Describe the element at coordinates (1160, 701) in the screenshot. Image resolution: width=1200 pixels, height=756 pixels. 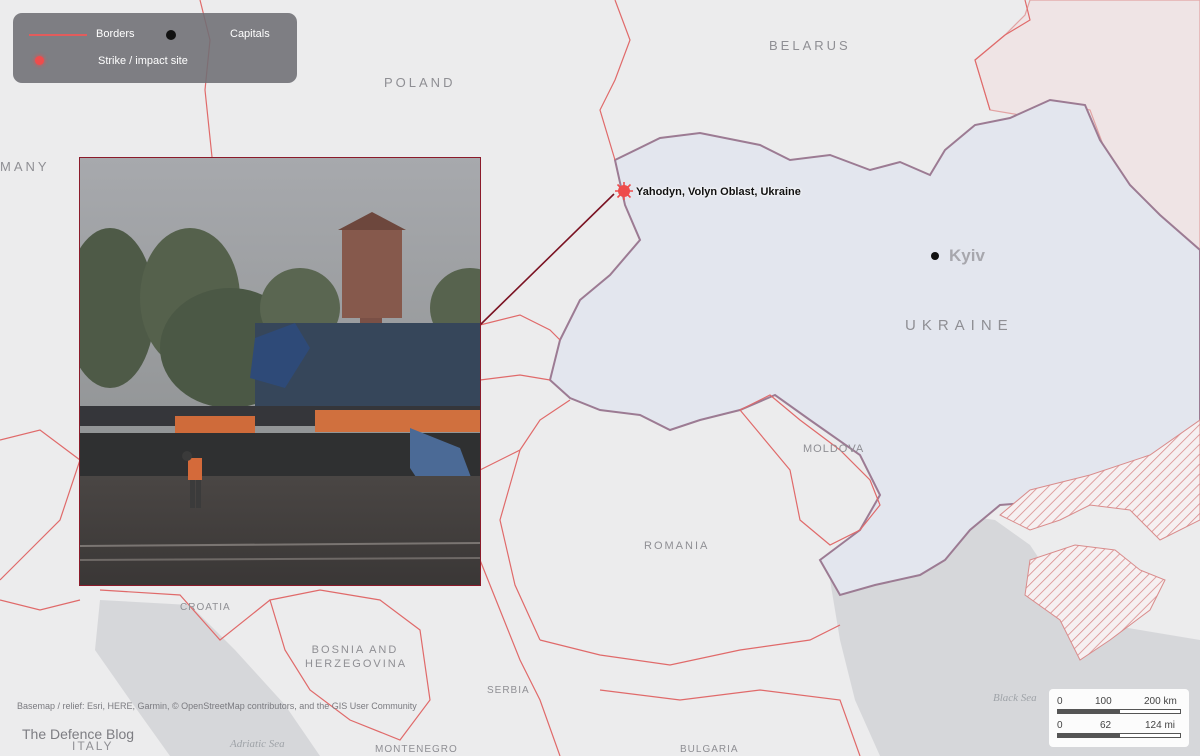
I see `scale-km-end: 200 km` at that location.